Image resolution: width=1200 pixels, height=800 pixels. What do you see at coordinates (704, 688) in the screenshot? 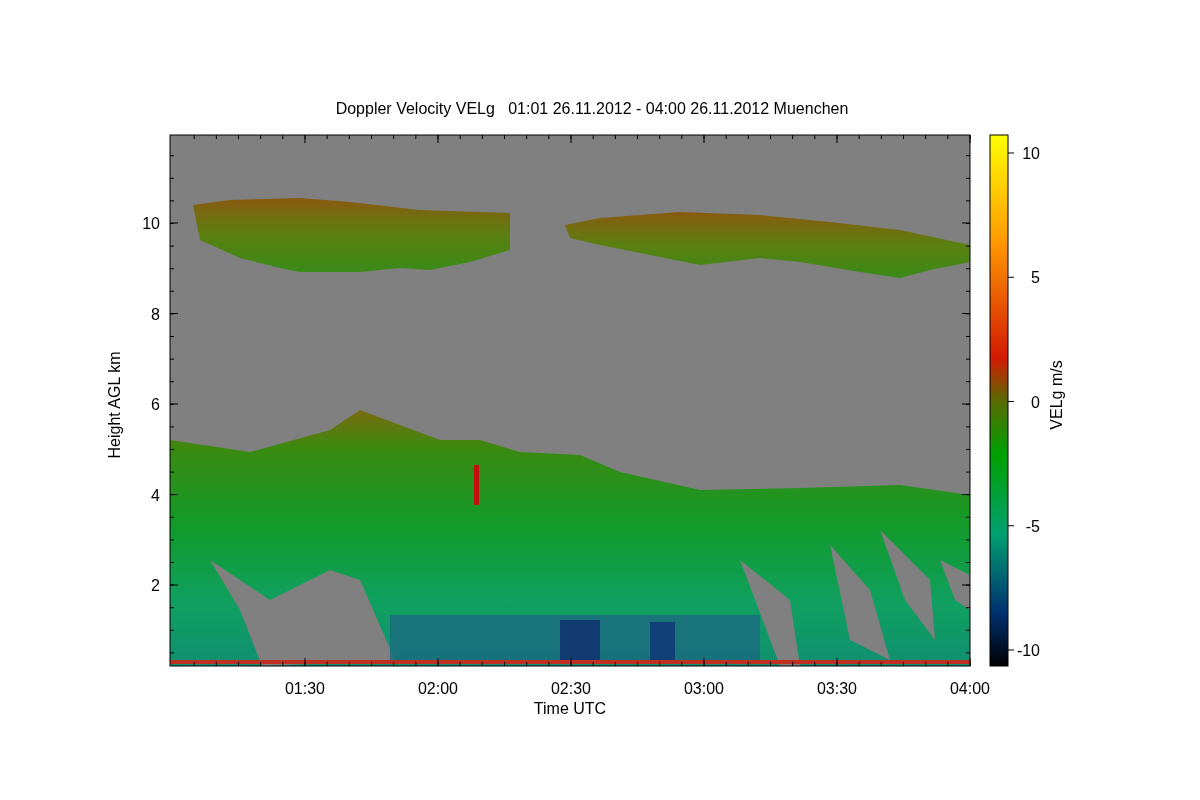
I see `tick-label: 03:00` at bounding box center [704, 688].